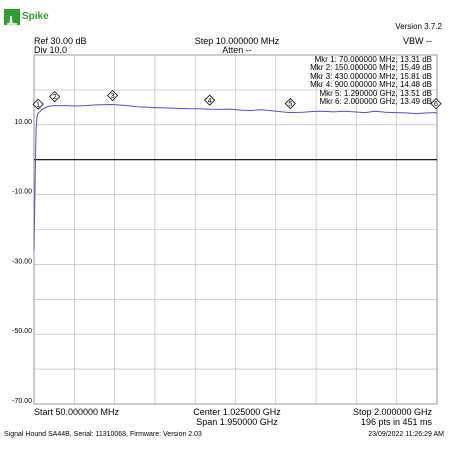 The image size is (450, 450). What do you see at coordinates (375, 101) in the screenshot?
I see `marker-readout-6: Mkr 6: 2.000000 GHz, 13.49 dB` at bounding box center [375, 101].